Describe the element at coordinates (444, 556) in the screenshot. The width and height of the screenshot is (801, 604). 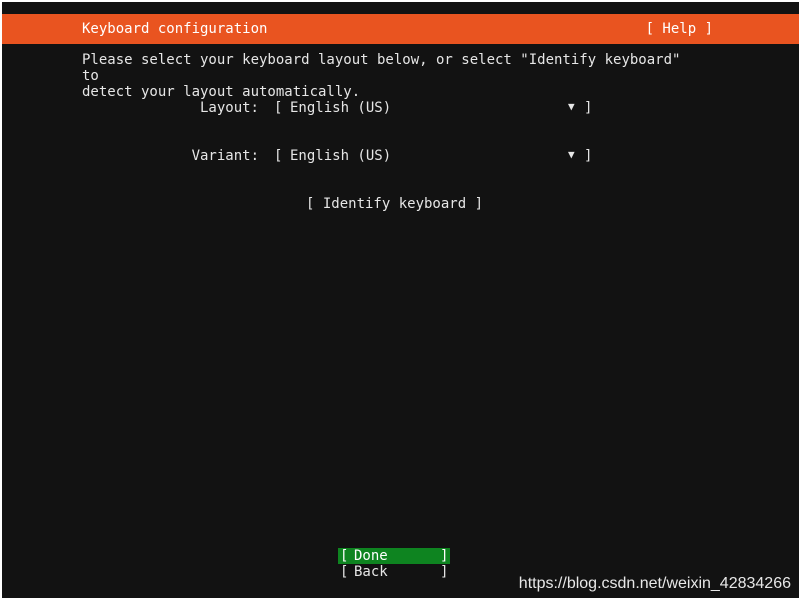
I see `done-bracket-close: ]` at that location.